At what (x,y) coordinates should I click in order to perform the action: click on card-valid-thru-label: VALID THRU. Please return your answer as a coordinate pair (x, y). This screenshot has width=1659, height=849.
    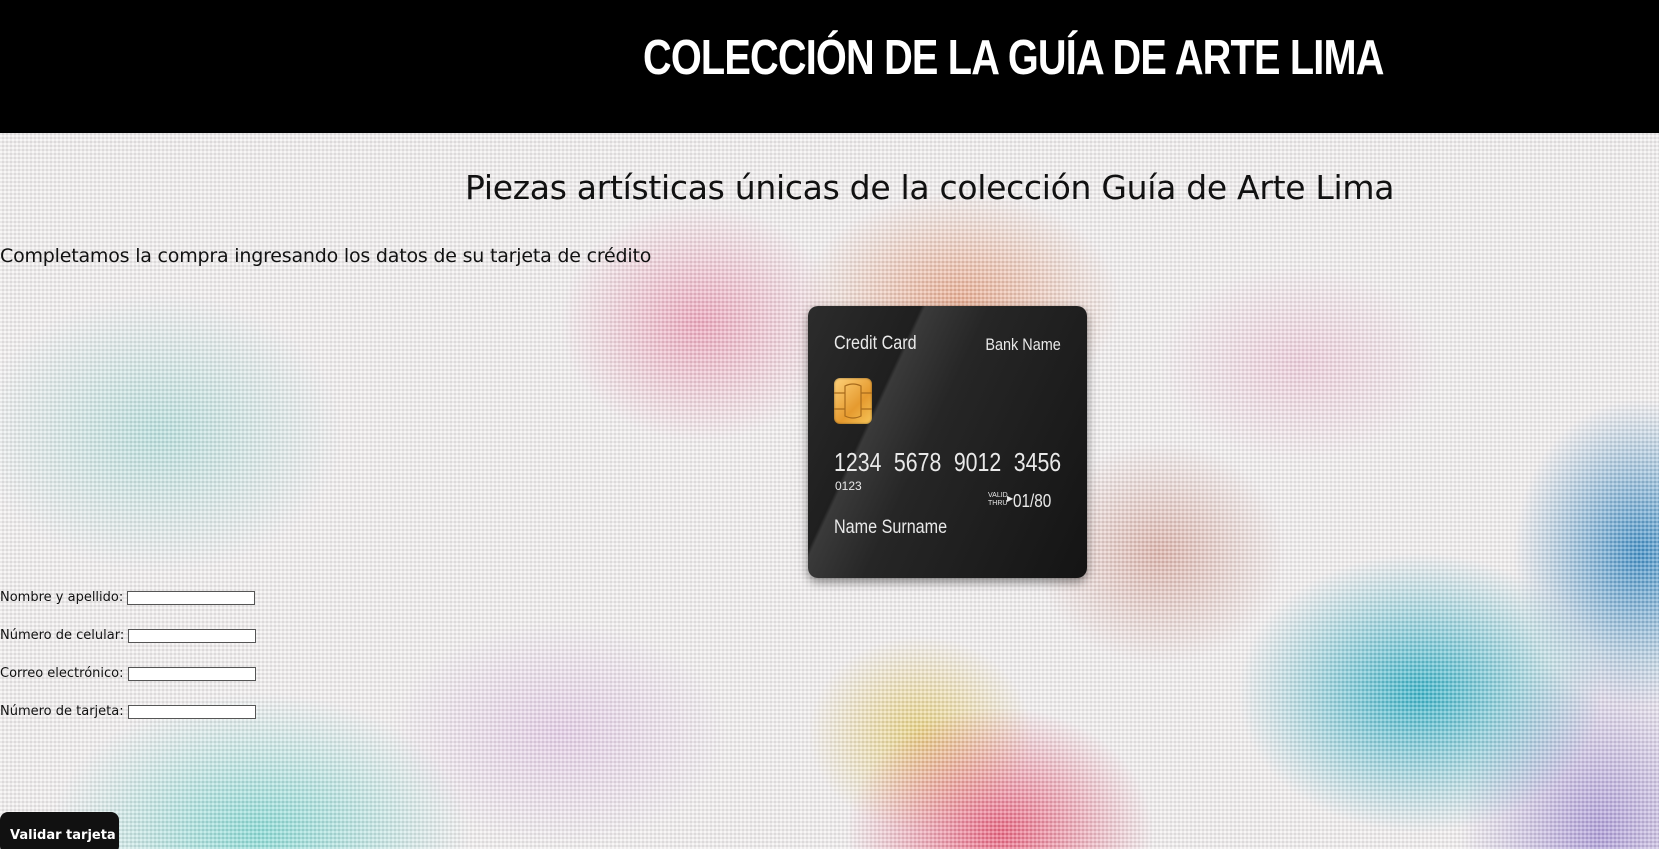
    Looking at the image, I should click on (998, 499).